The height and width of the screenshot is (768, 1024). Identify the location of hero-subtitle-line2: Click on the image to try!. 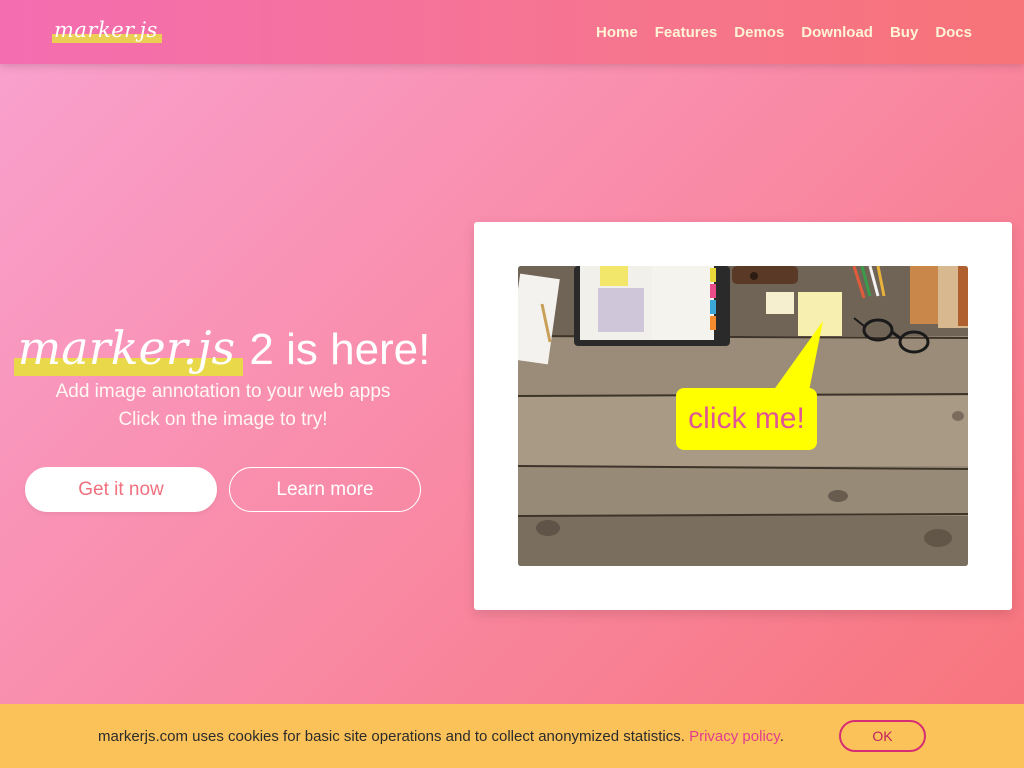
(223, 419).